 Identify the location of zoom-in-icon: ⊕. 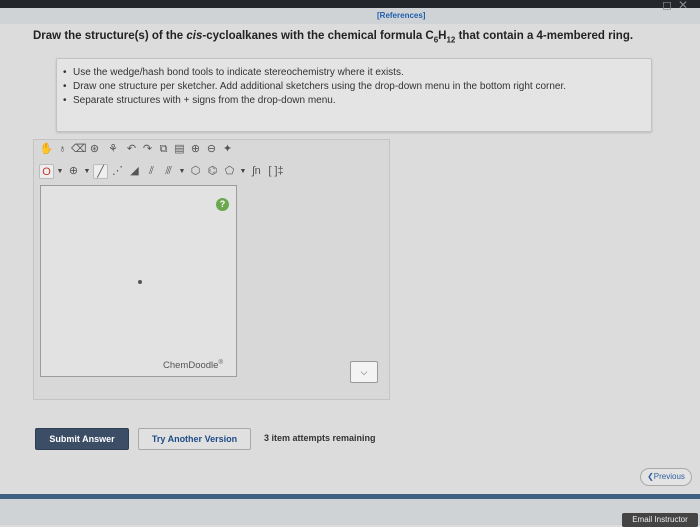
(195, 149).